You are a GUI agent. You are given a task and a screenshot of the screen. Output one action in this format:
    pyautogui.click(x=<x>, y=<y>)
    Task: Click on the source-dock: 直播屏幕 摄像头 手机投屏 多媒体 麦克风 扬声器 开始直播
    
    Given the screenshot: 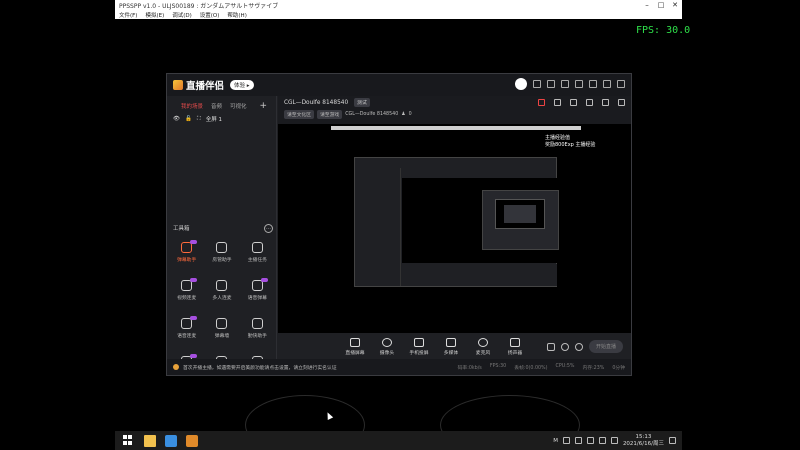 What is the action you would take?
    pyautogui.click(x=454, y=346)
    